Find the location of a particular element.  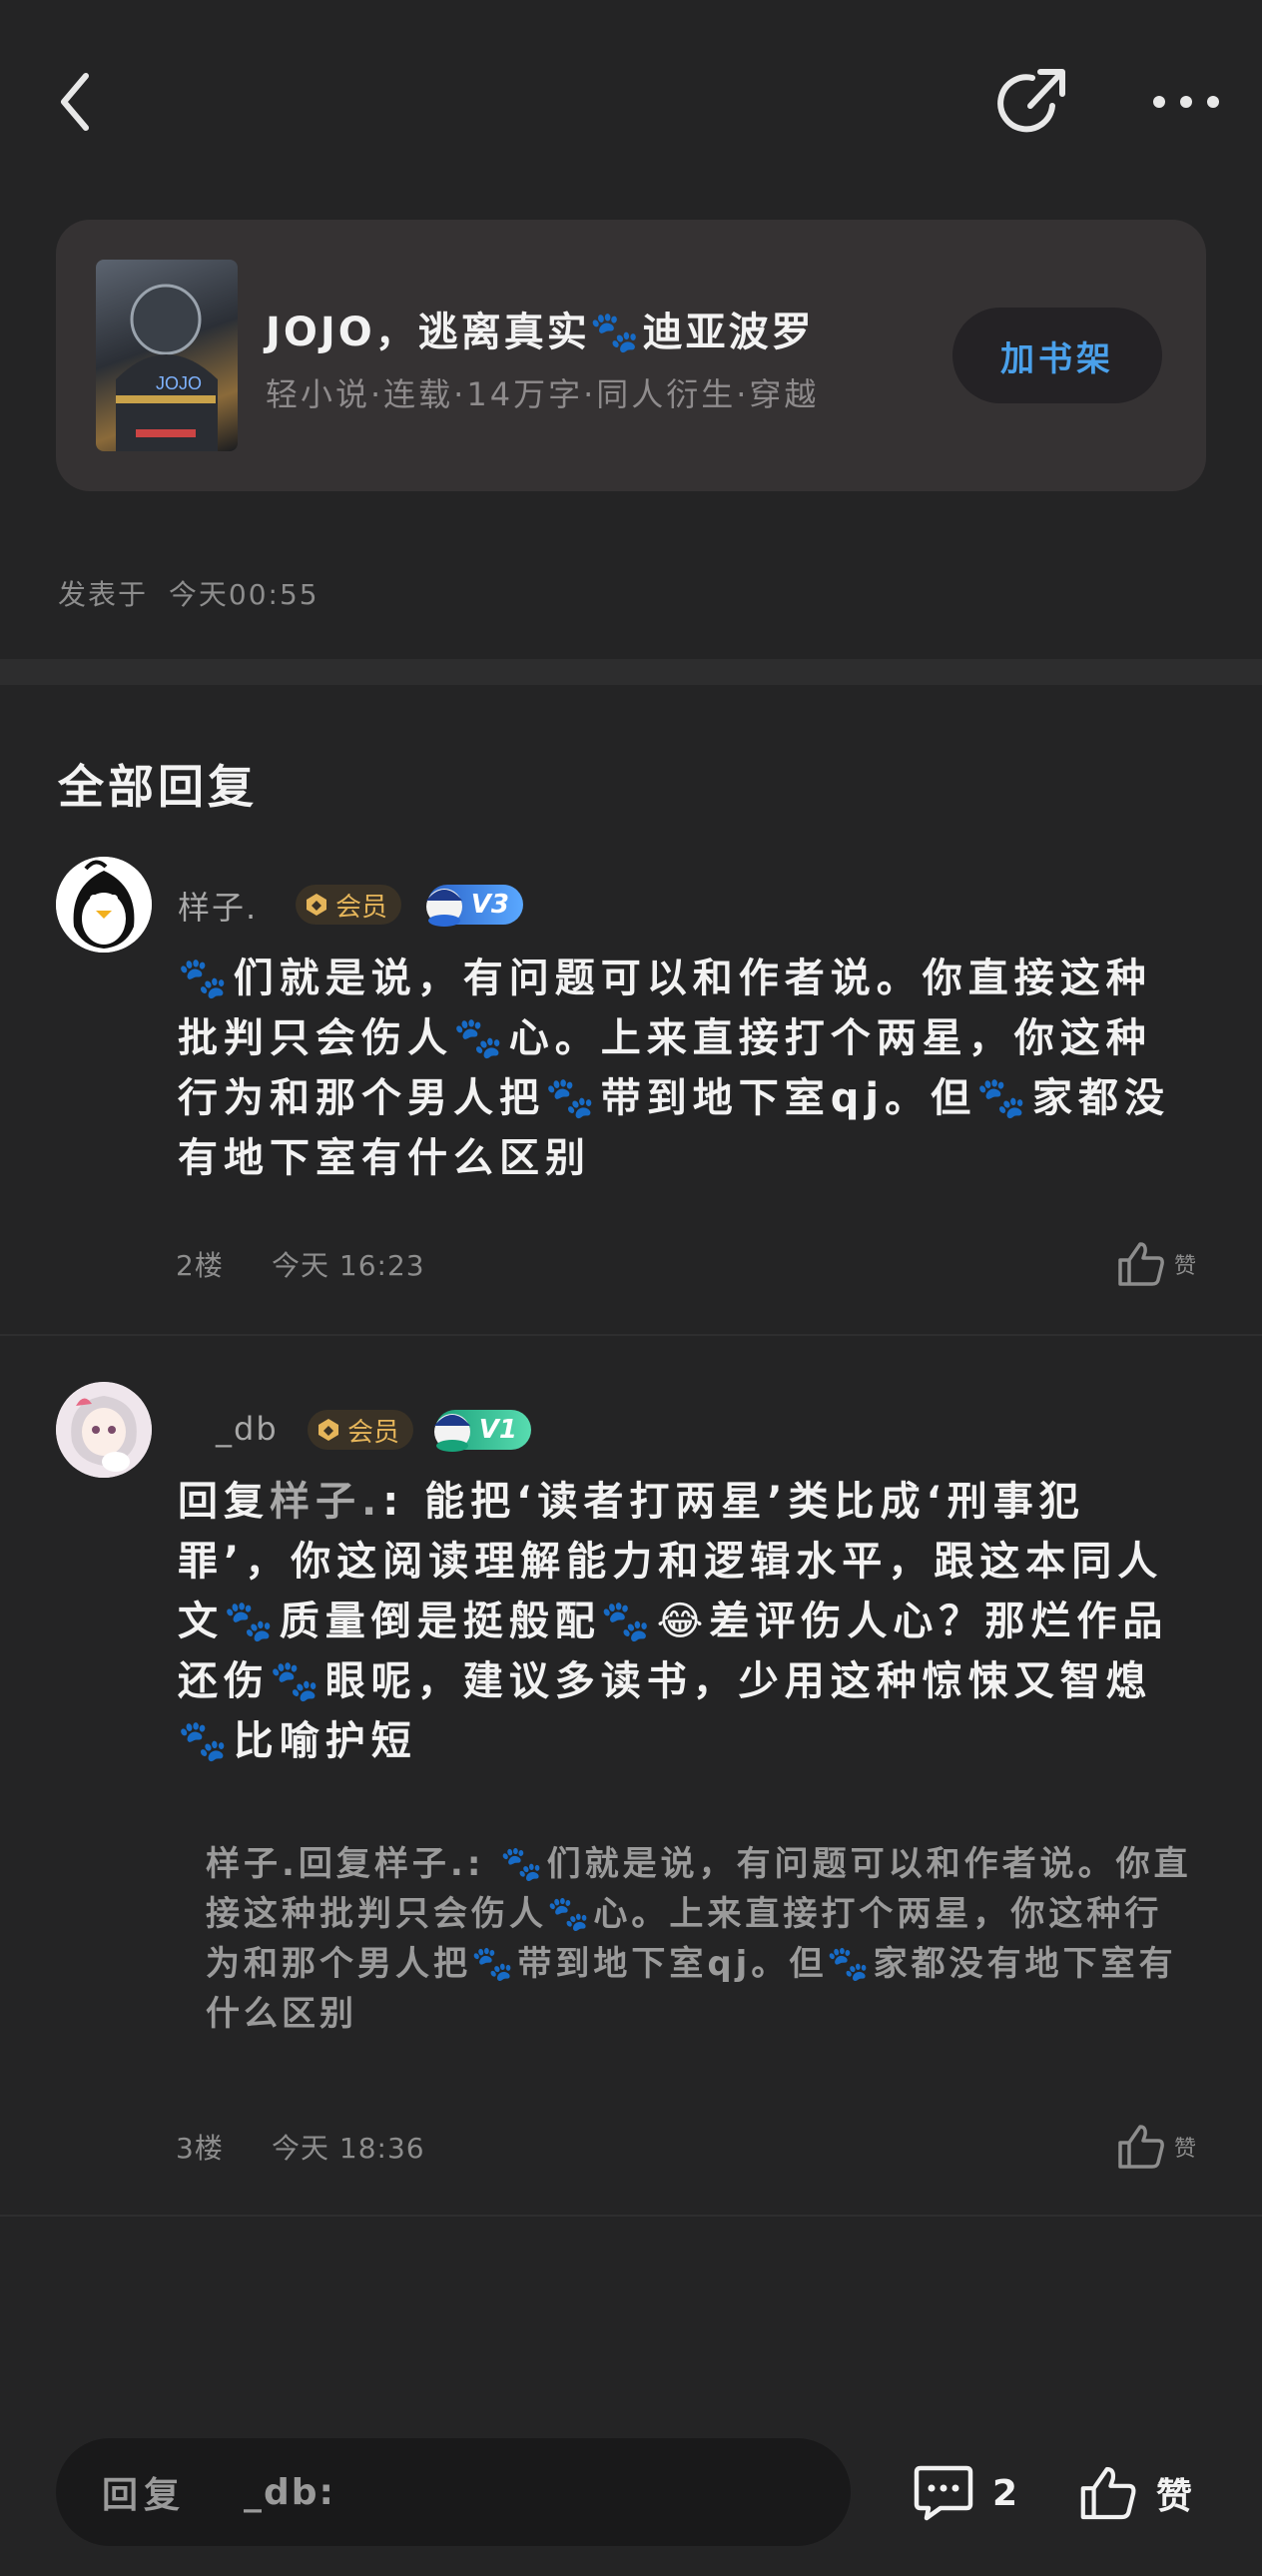

book-cover: JOJO is located at coordinates (167, 355).